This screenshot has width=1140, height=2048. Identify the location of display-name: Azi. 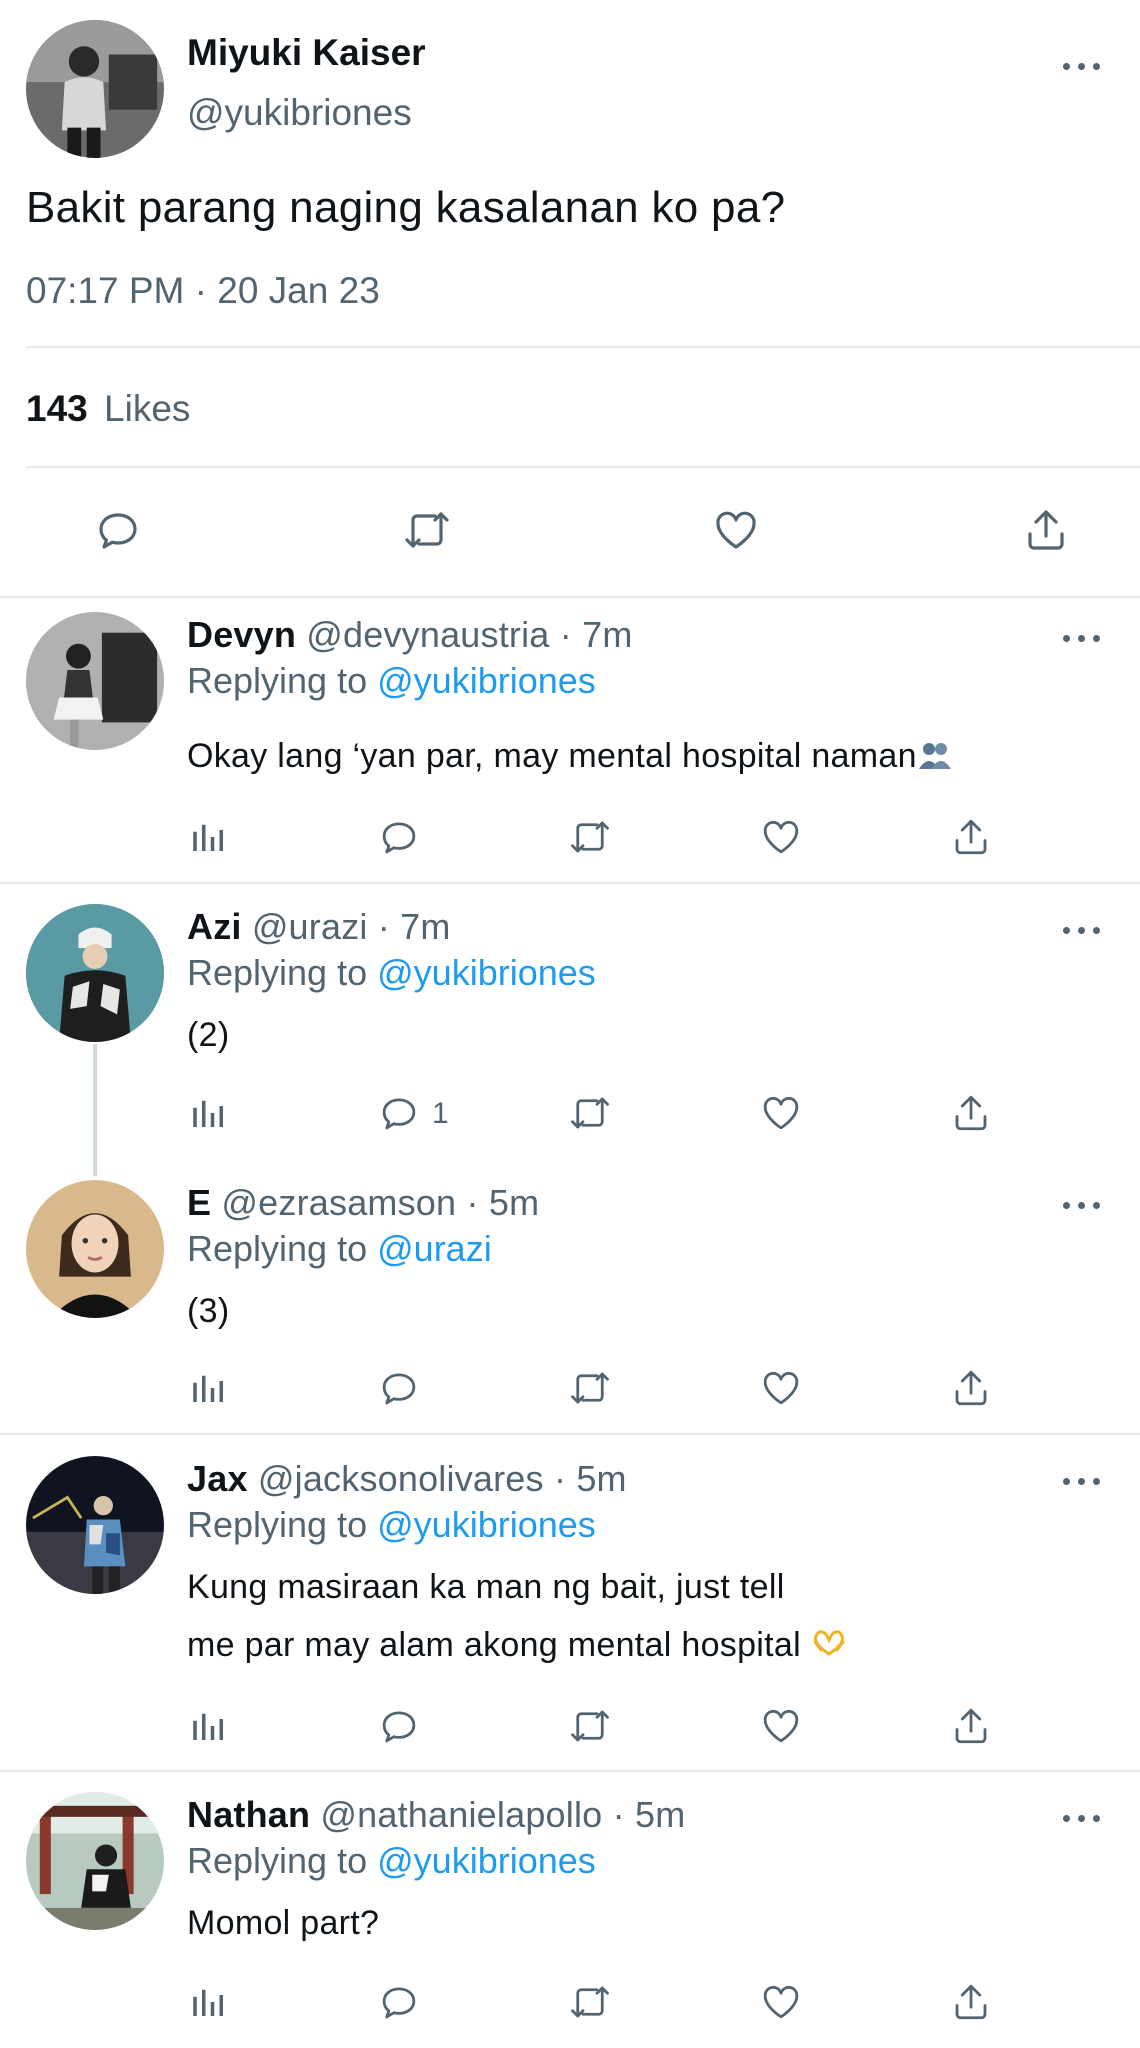
(214, 926).